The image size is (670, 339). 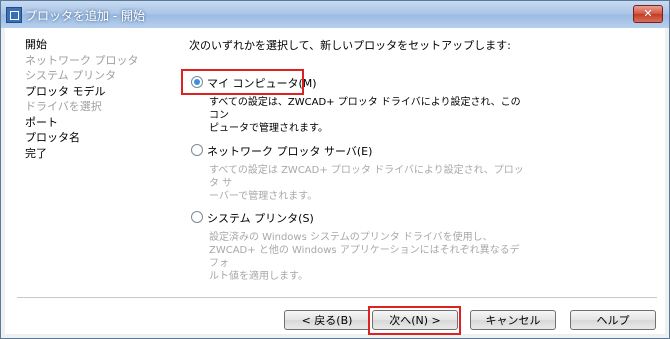 I want to click on instruction-text: 次のいずれかを選択して、新しいプロッタをセットアップします:, so click(x=350, y=45).